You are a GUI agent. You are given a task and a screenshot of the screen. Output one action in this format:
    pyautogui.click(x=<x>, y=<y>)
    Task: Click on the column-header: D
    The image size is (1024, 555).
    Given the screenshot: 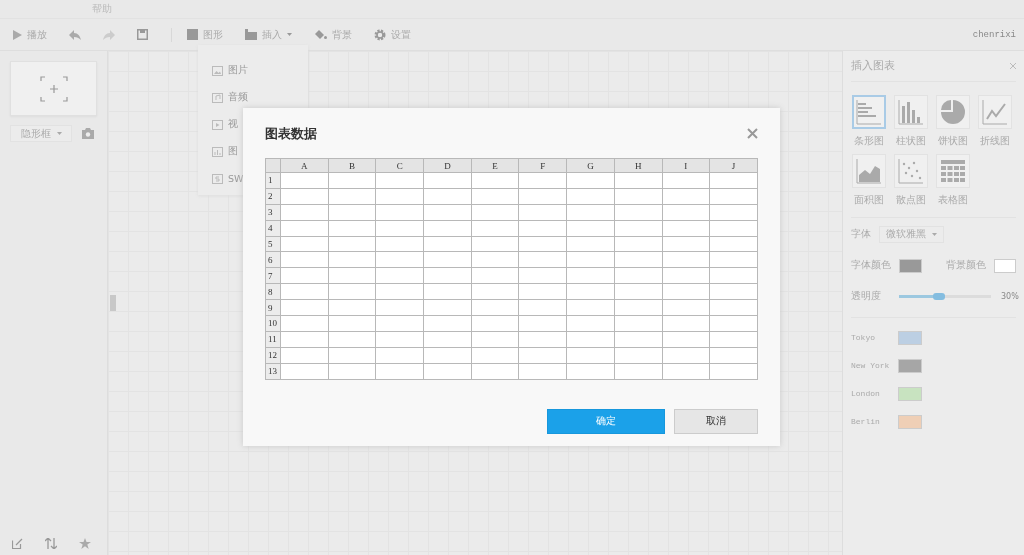 What is the action you would take?
    pyautogui.click(x=447, y=165)
    